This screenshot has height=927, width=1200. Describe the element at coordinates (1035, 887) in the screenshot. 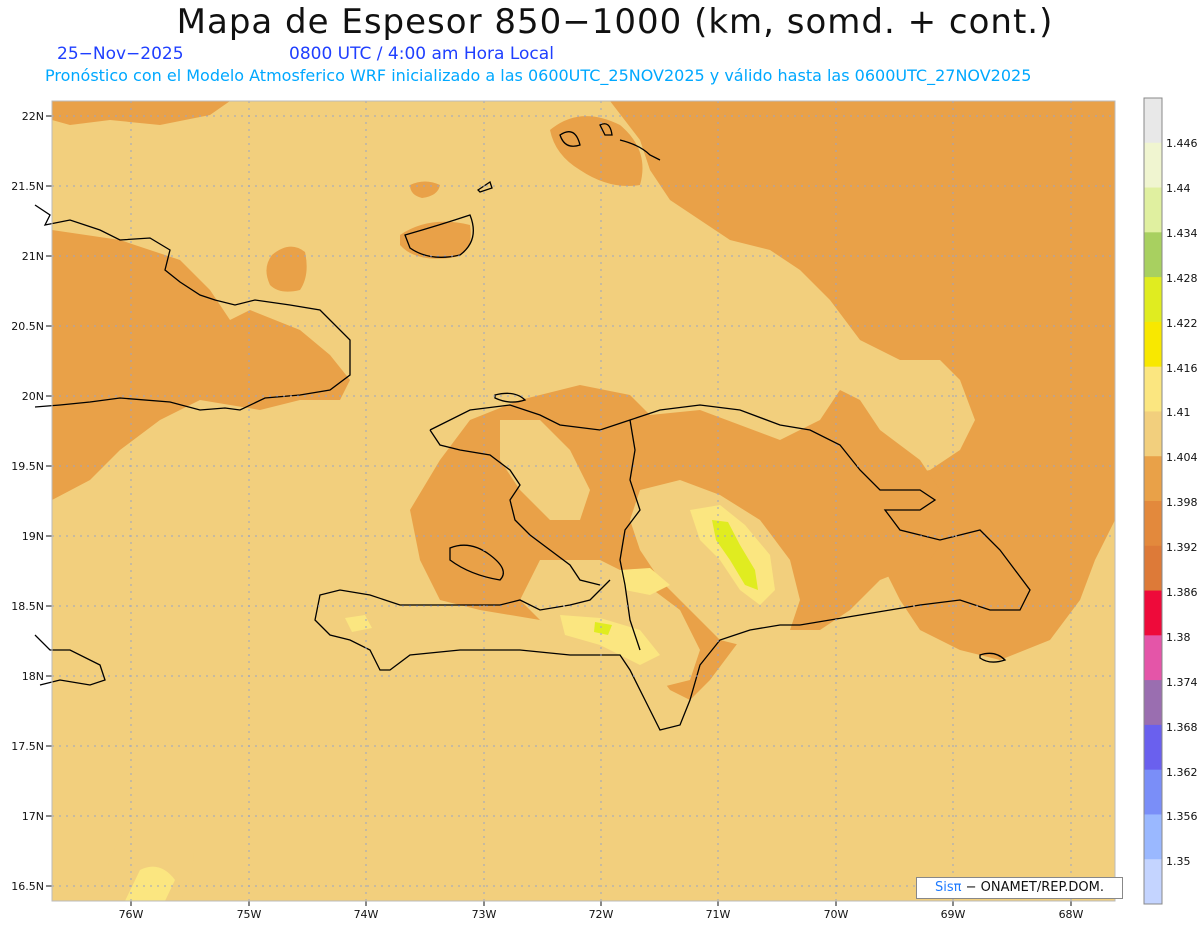

I see `credit-text: − ONAMET/REP.DOM.` at that location.